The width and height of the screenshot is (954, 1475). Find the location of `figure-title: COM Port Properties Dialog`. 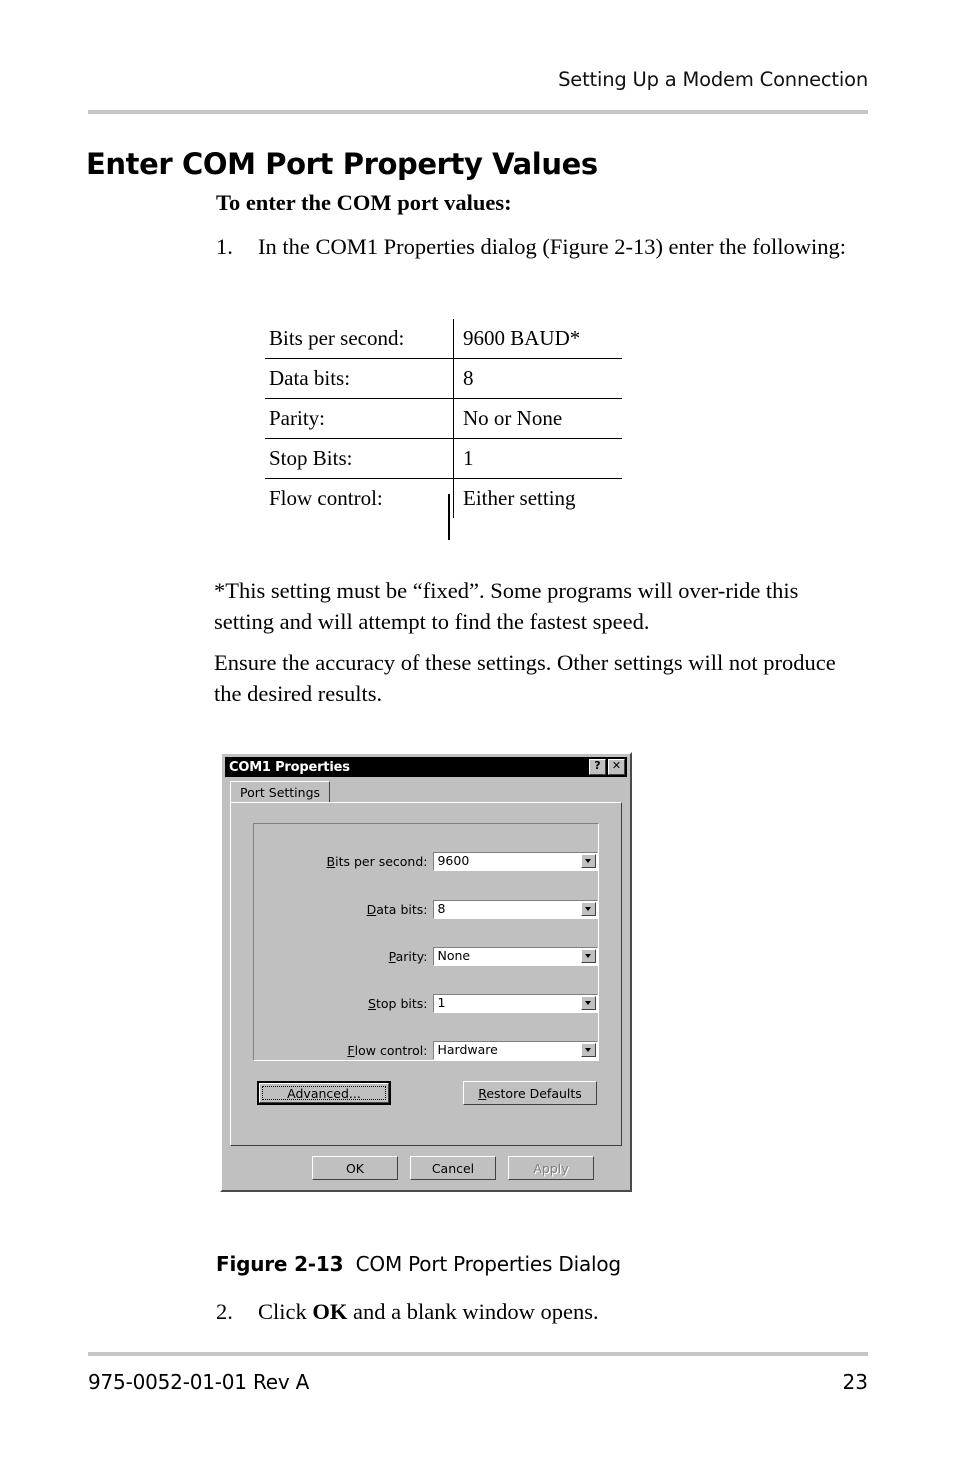

figure-title: COM Port Properties Dialog is located at coordinates (488, 1264).